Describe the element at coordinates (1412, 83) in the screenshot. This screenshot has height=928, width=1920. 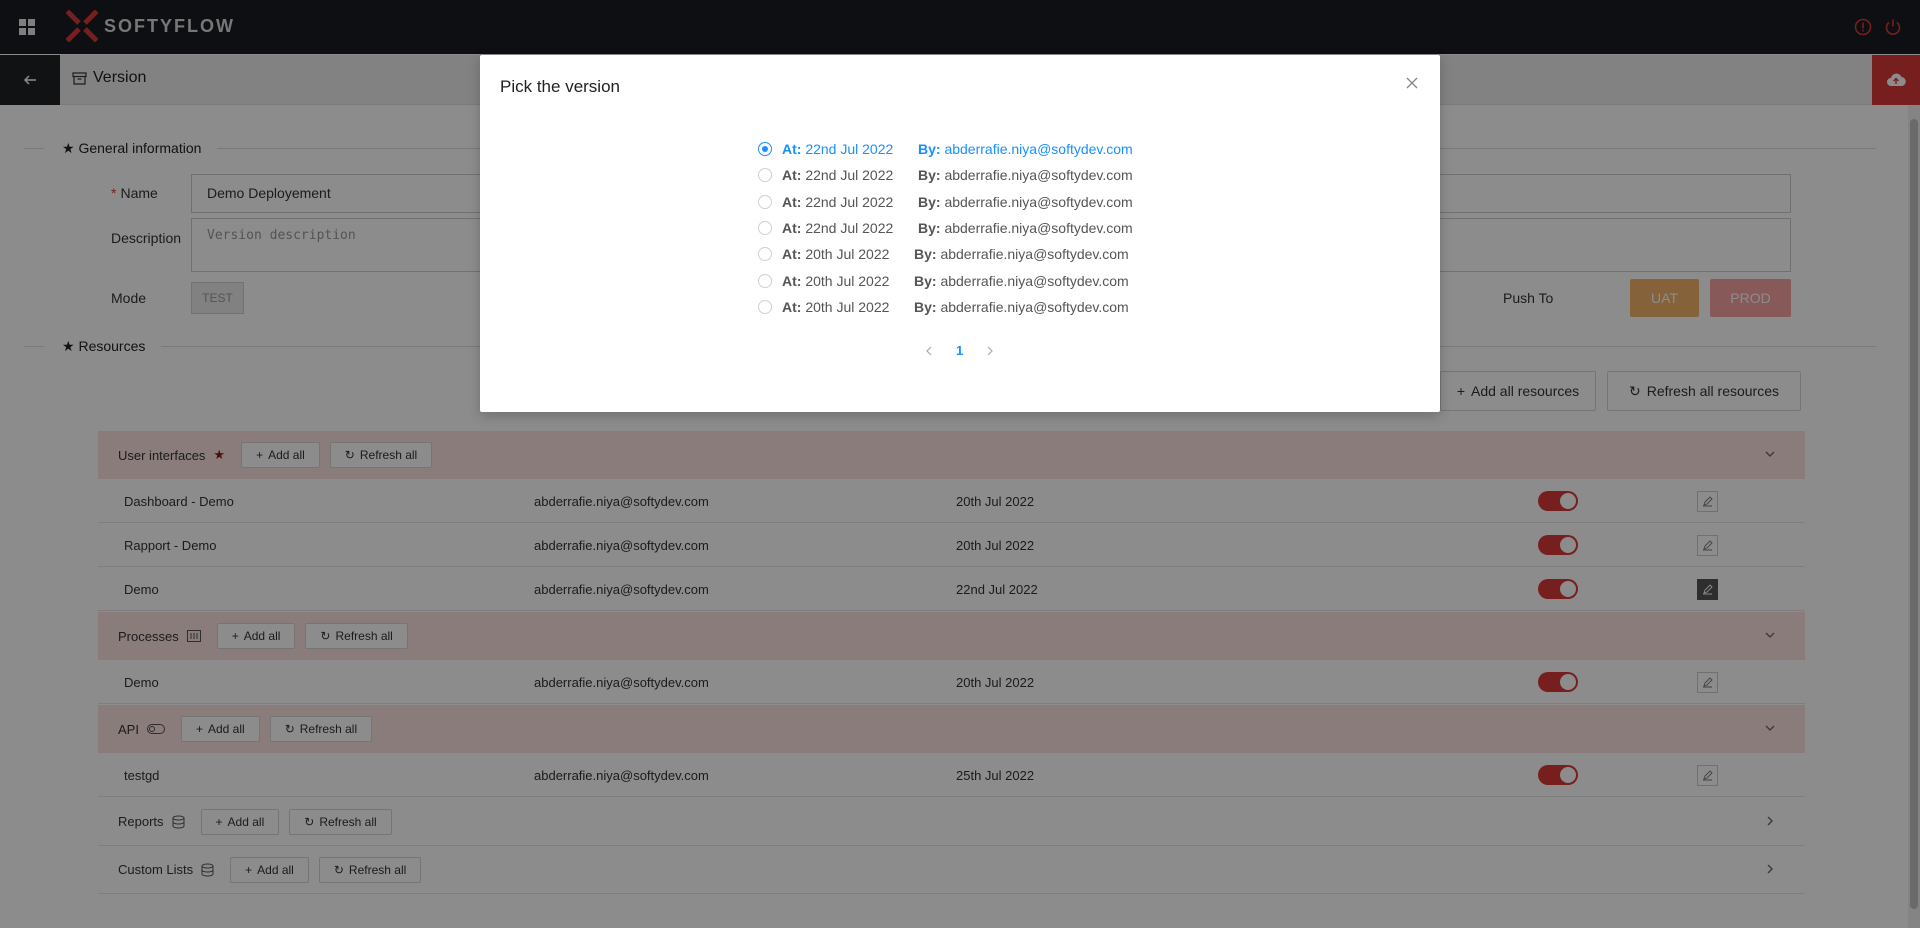
I see `close-icon` at that location.